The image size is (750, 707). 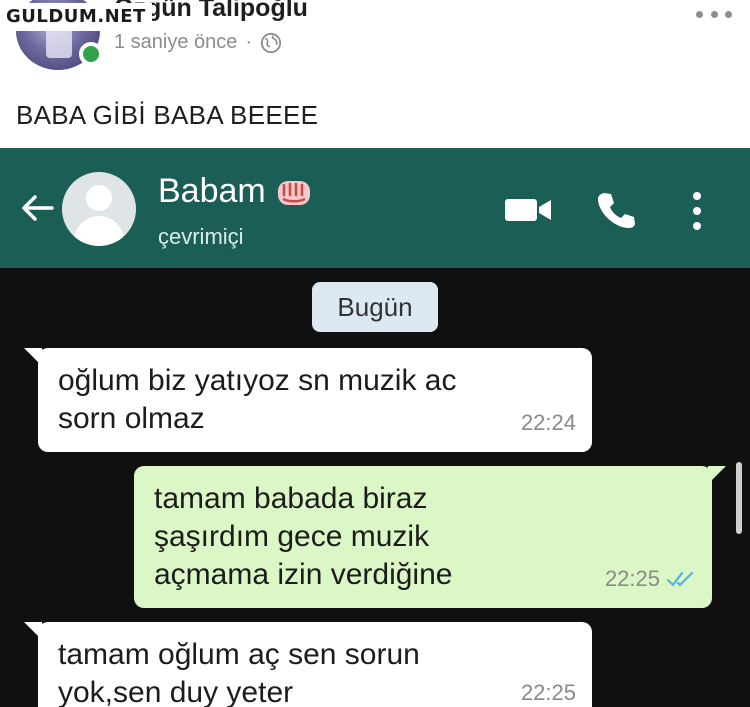 I want to click on post-meta: 1 saniye önce ·, so click(x=198, y=42).